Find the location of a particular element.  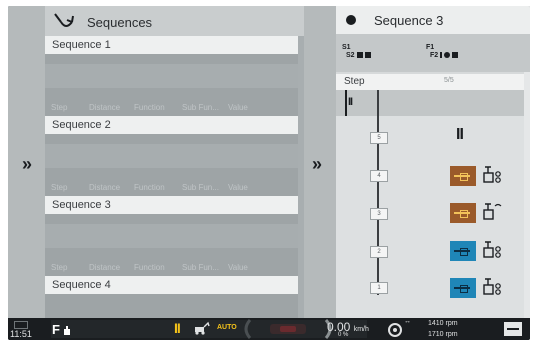

sequence-icon is located at coordinates (64, 20).